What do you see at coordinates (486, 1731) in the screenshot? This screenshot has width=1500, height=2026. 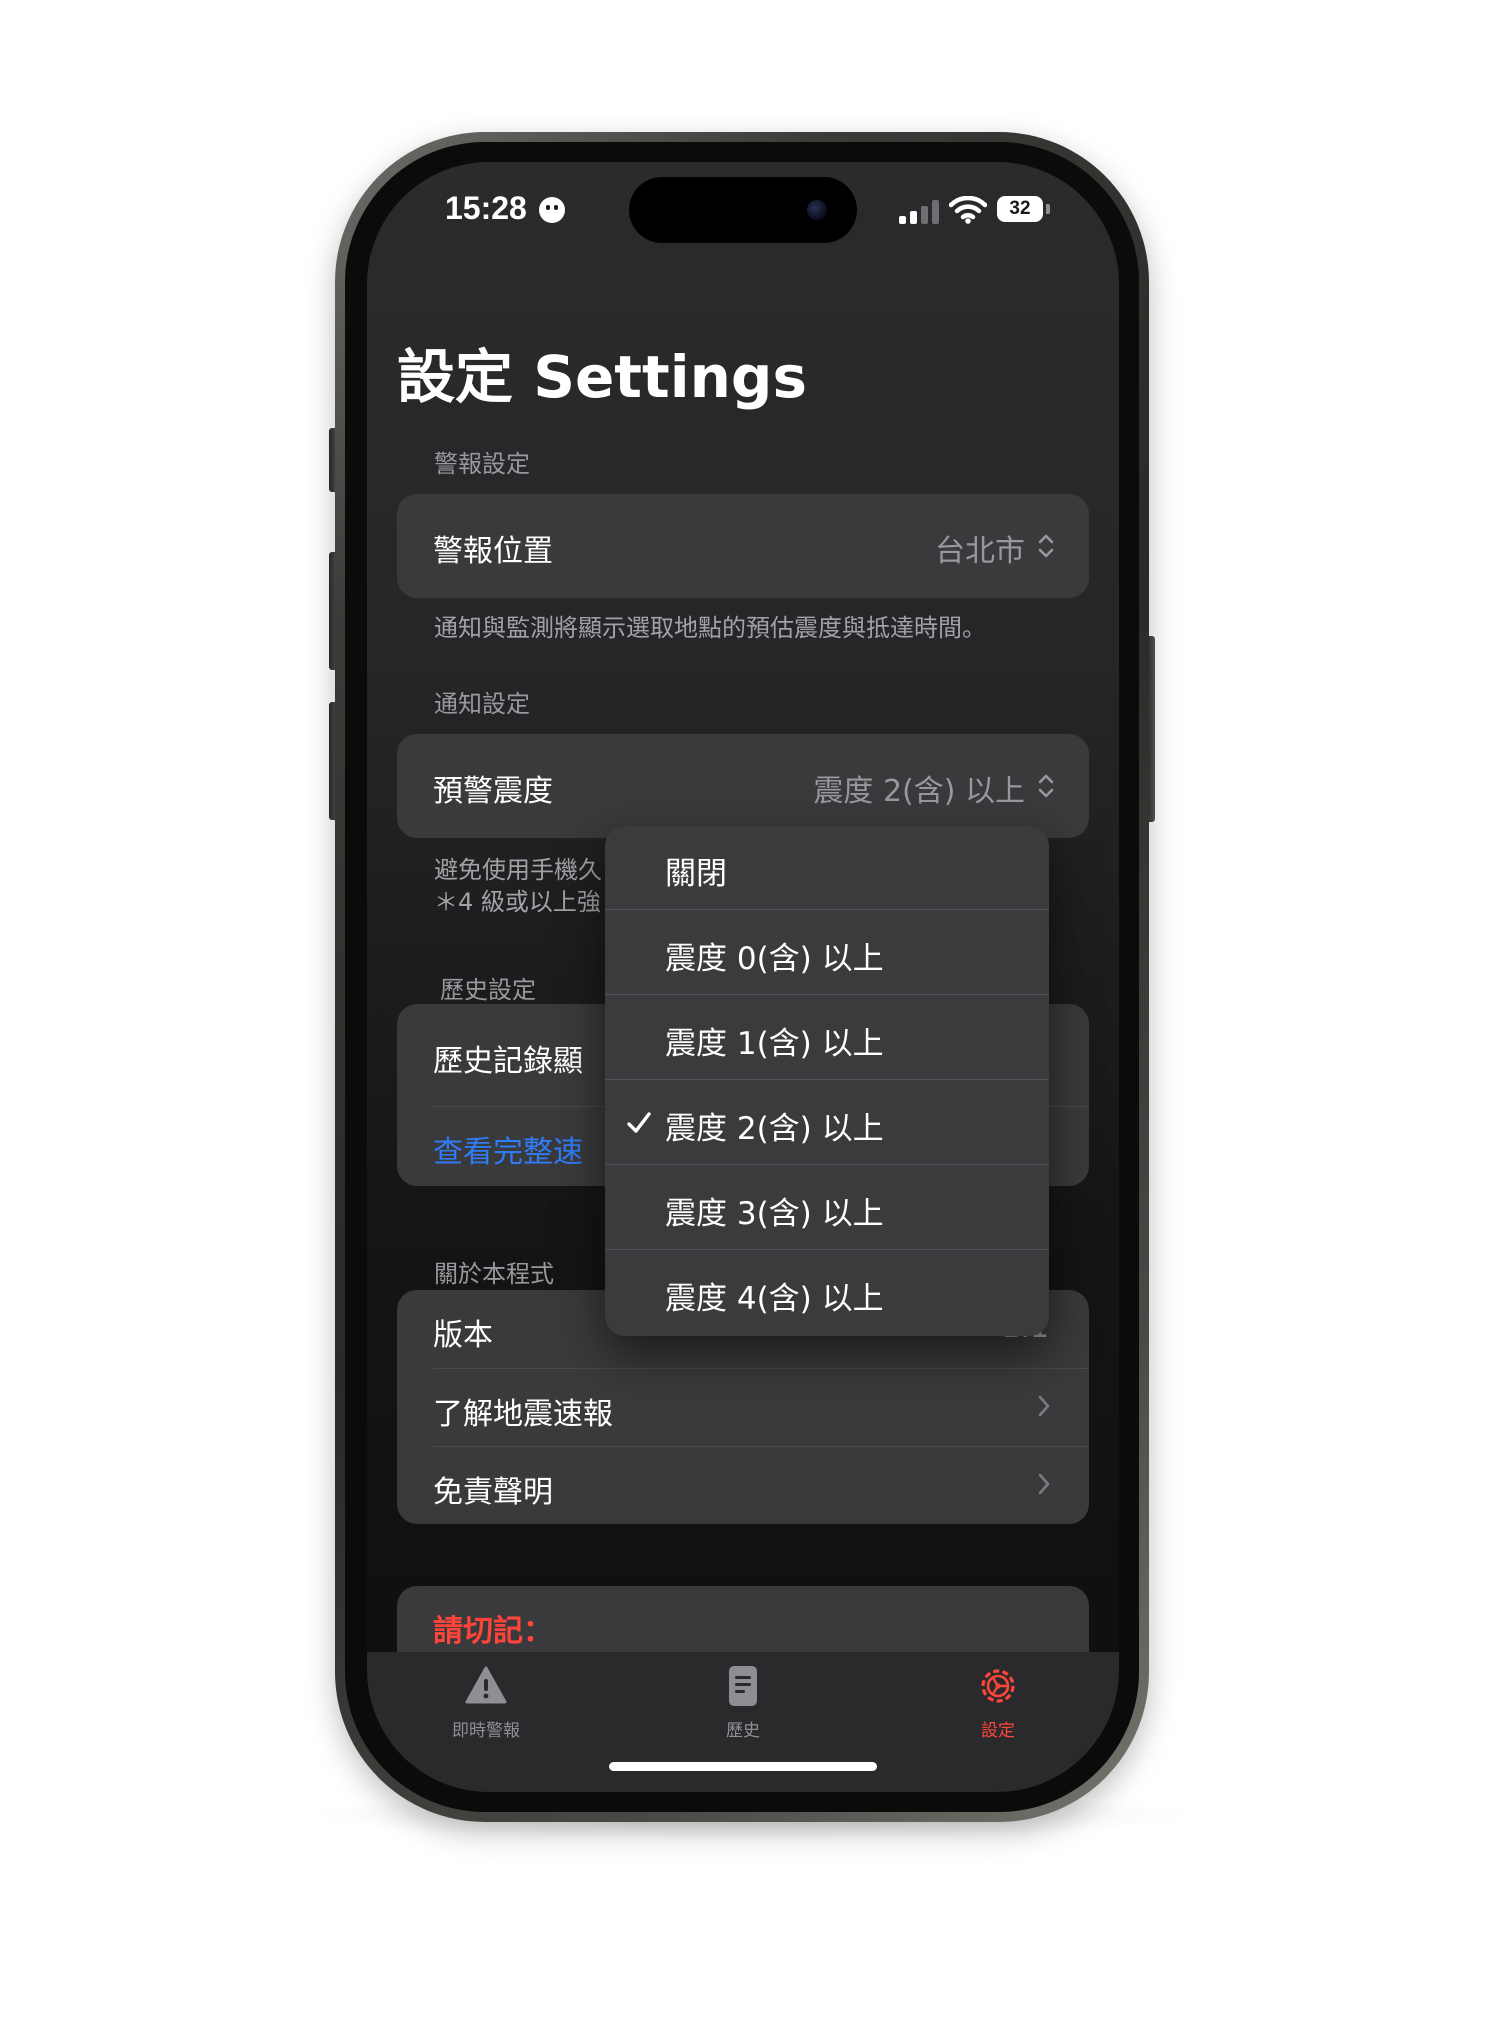 I see `tab-label: 即時警報` at bounding box center [486, 1731].